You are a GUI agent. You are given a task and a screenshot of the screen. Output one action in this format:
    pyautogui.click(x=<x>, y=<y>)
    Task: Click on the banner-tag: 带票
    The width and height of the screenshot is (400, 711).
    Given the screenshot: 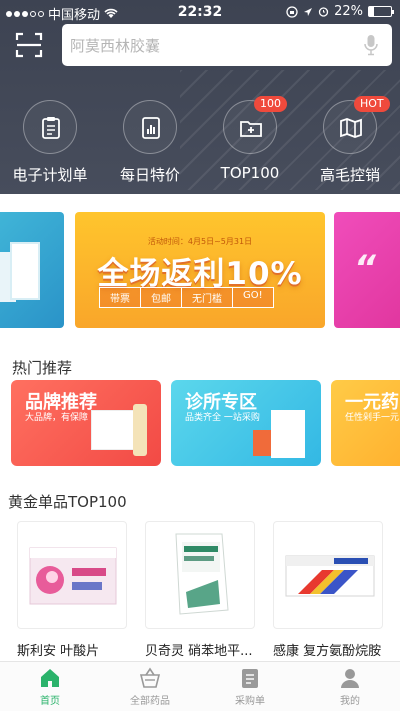 What is the action you would take?
    pyautogui.click(x=119, y=297)
    